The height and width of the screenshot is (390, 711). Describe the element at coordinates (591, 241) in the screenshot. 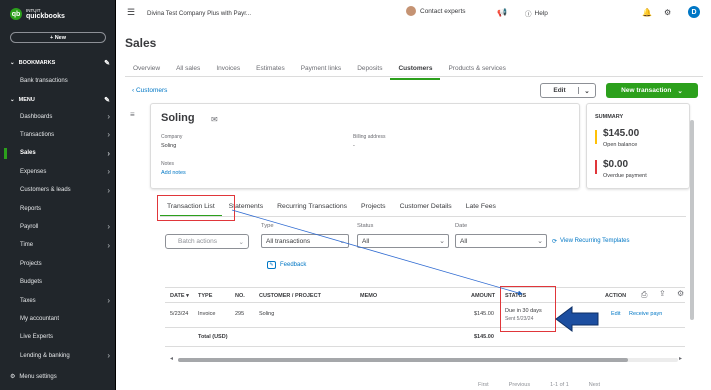

I see `view-recurring-templates-link: ⟳ View Recurring Templates` at that location.